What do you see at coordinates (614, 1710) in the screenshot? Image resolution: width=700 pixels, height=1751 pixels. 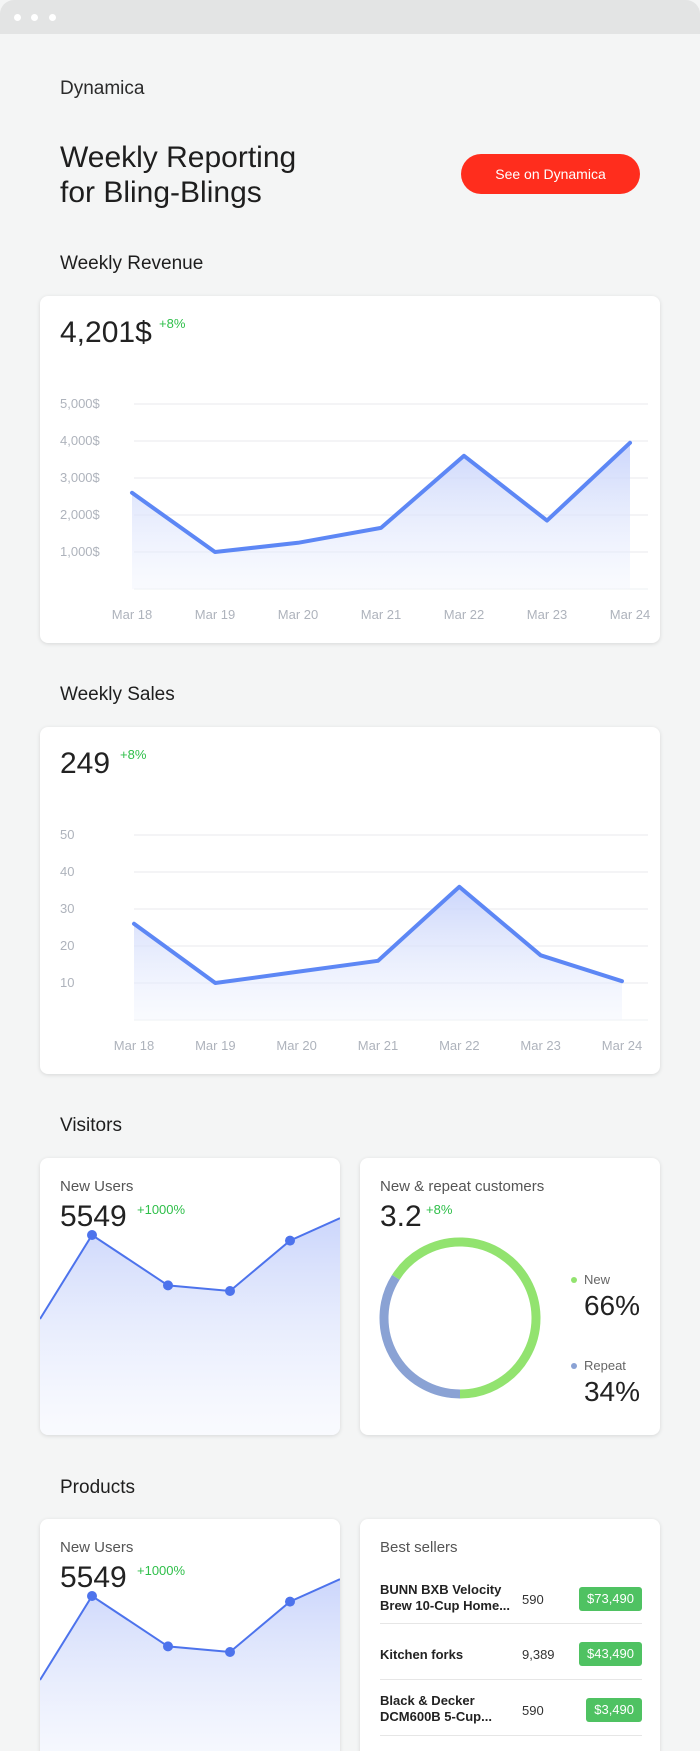 I see `best-seller-price-badge: $3,490` at bounding box center [614, 1710].